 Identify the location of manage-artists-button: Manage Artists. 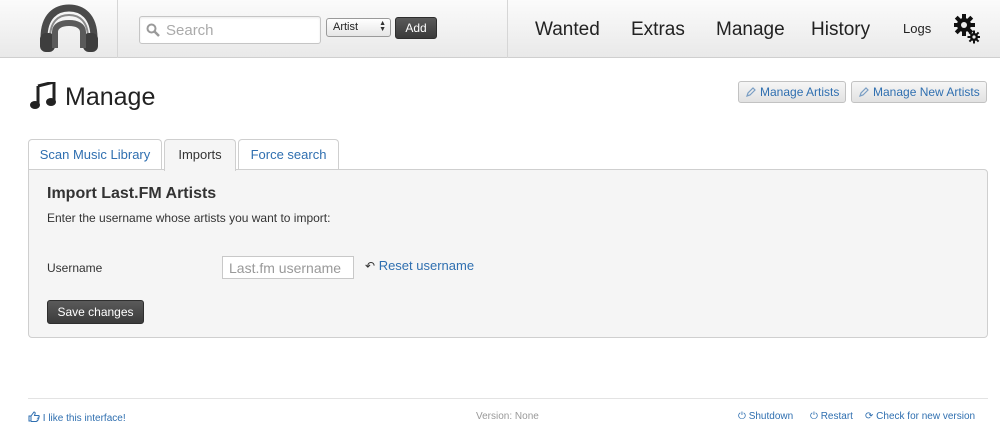
(792, 92).